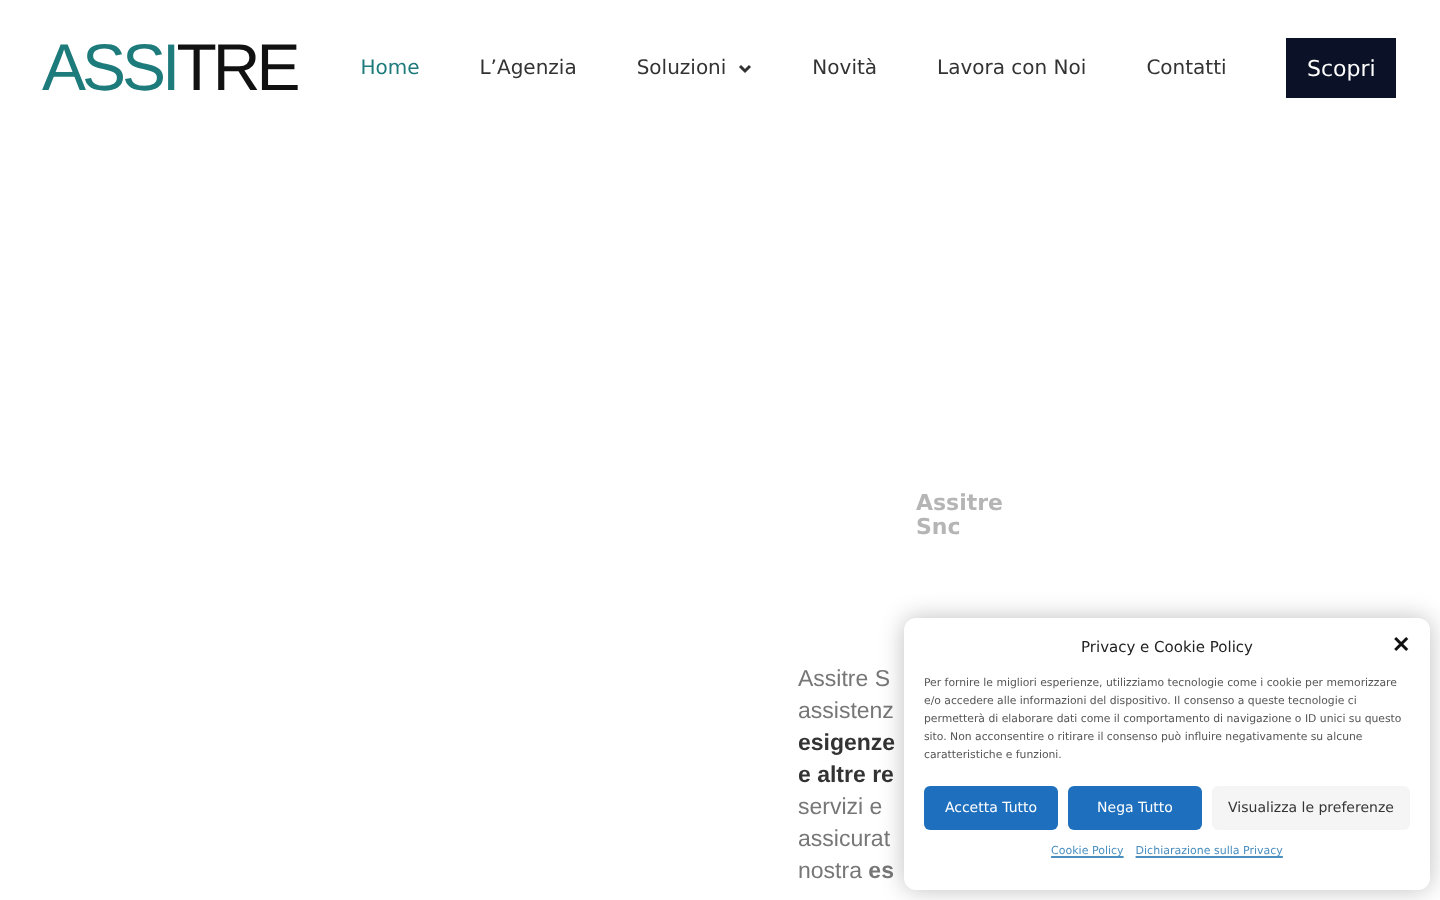  Describe the element at coordinates (169, 68) in the screenshot. I see `logo: ASSITRE` at that location.